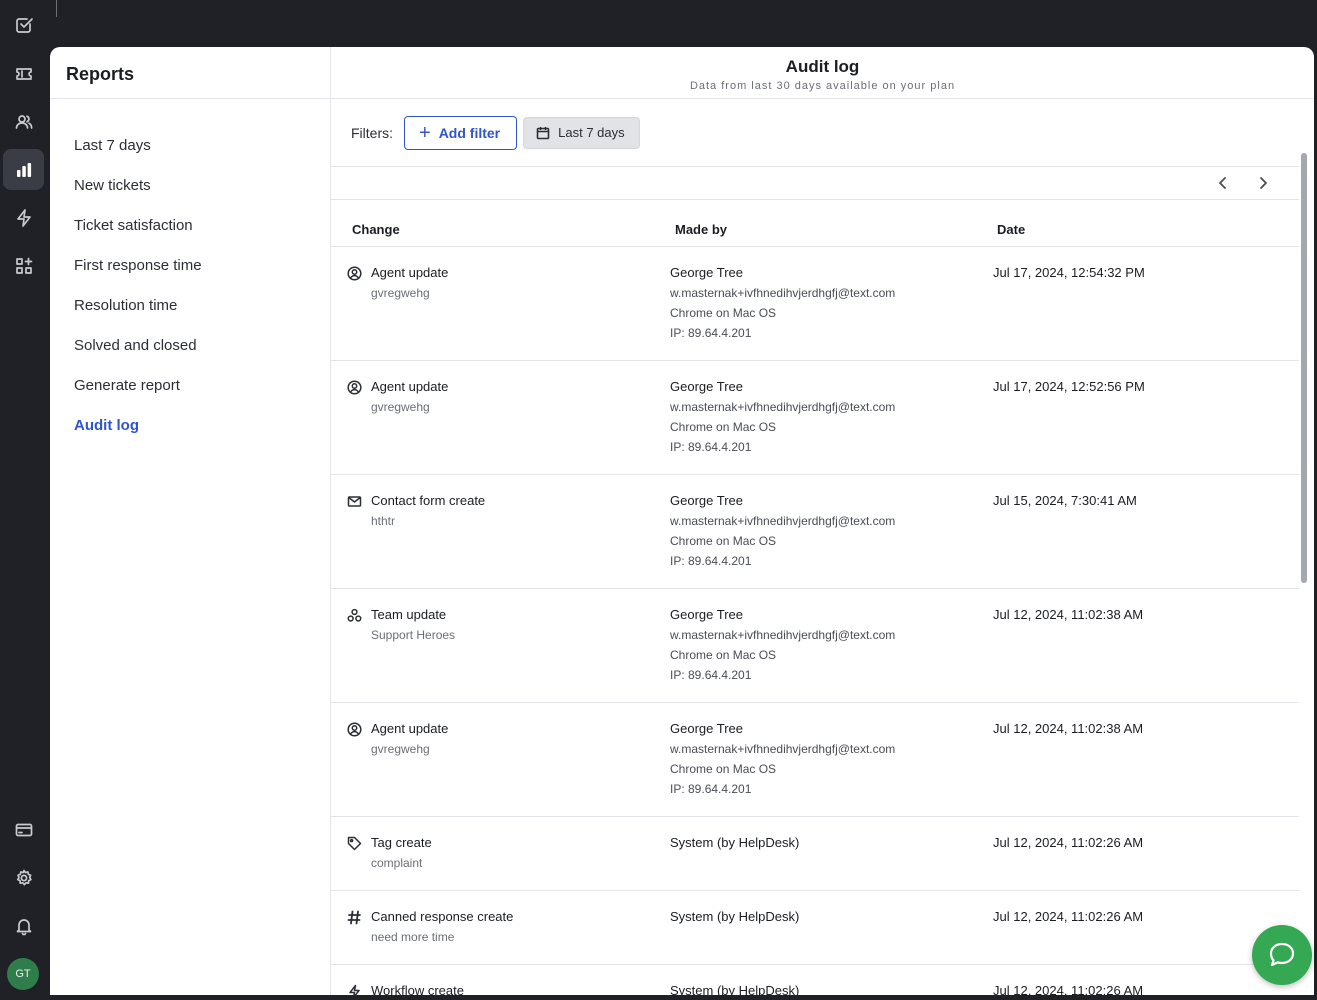  What do you see at coordinates (413, 635) in the screenshot?
I see `change-detail: Support Heroes` at bounding box center [413, 635].